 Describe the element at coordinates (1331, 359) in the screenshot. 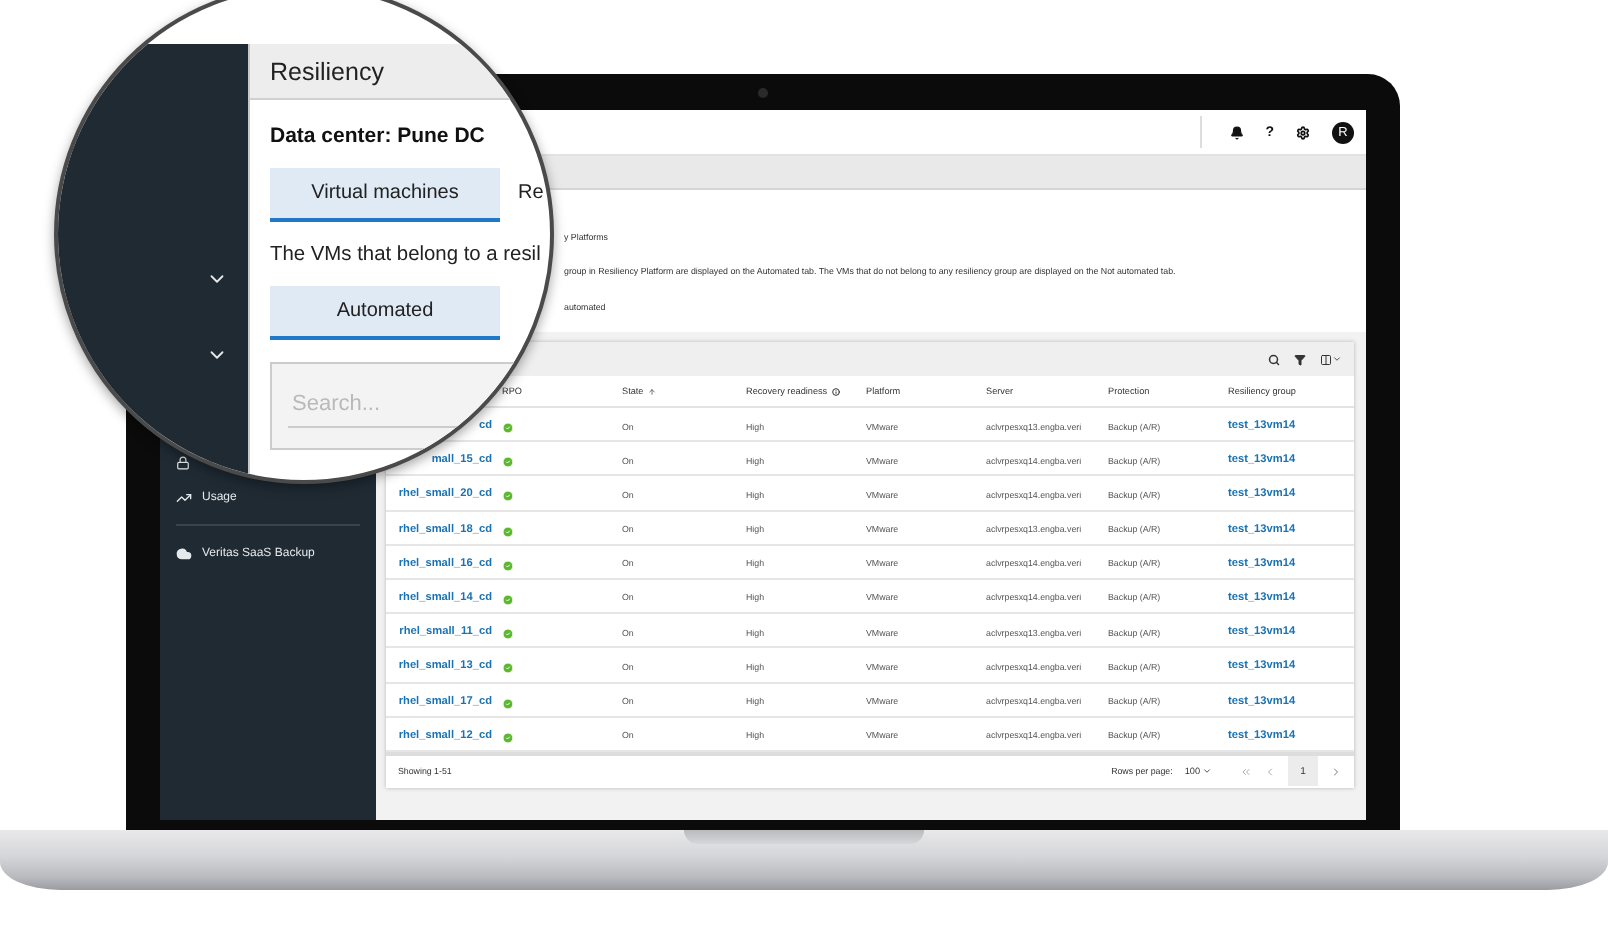

I see `columns-icon` at that location.